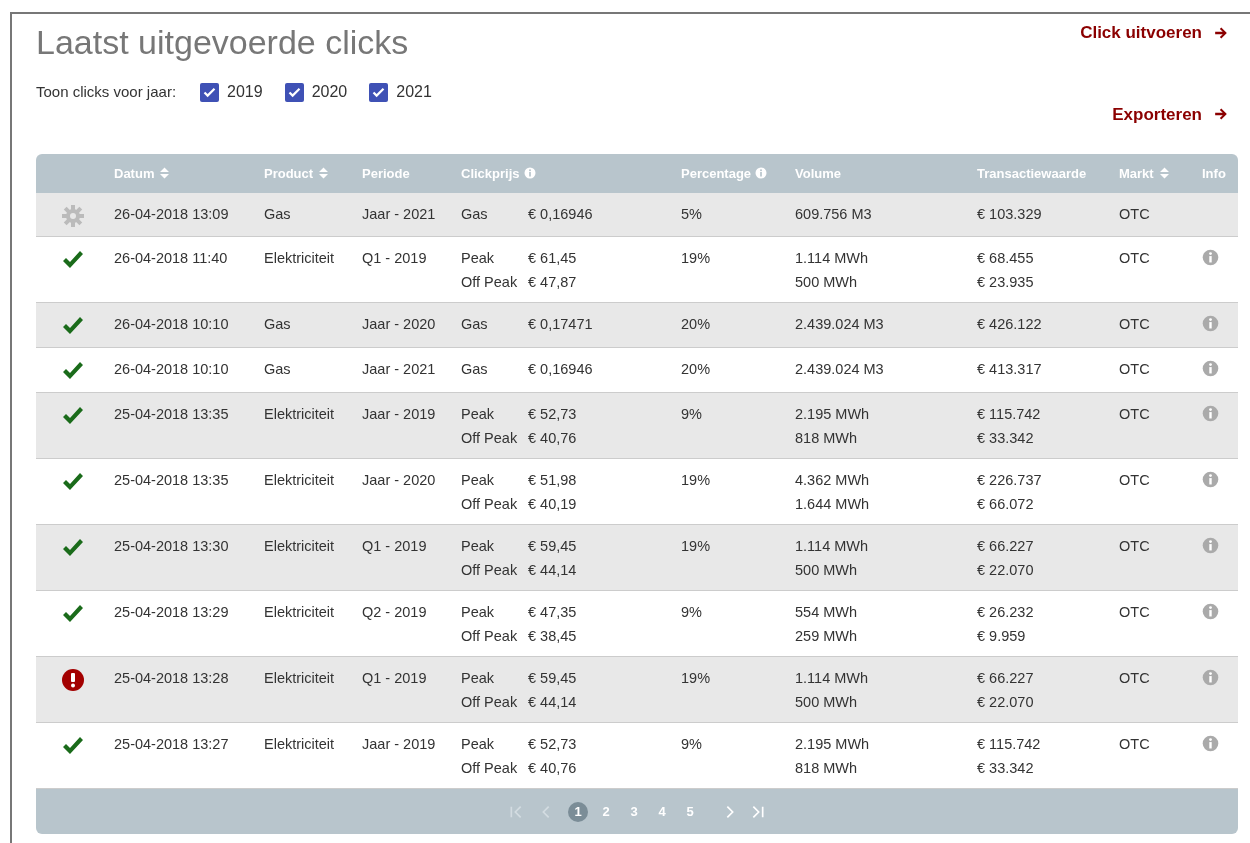 This screenshot has width=1250, height=843. What do you see at coordinates (606, 811) in the screenshot?
I see `page-button: 2` at bounding box center [606, 811].